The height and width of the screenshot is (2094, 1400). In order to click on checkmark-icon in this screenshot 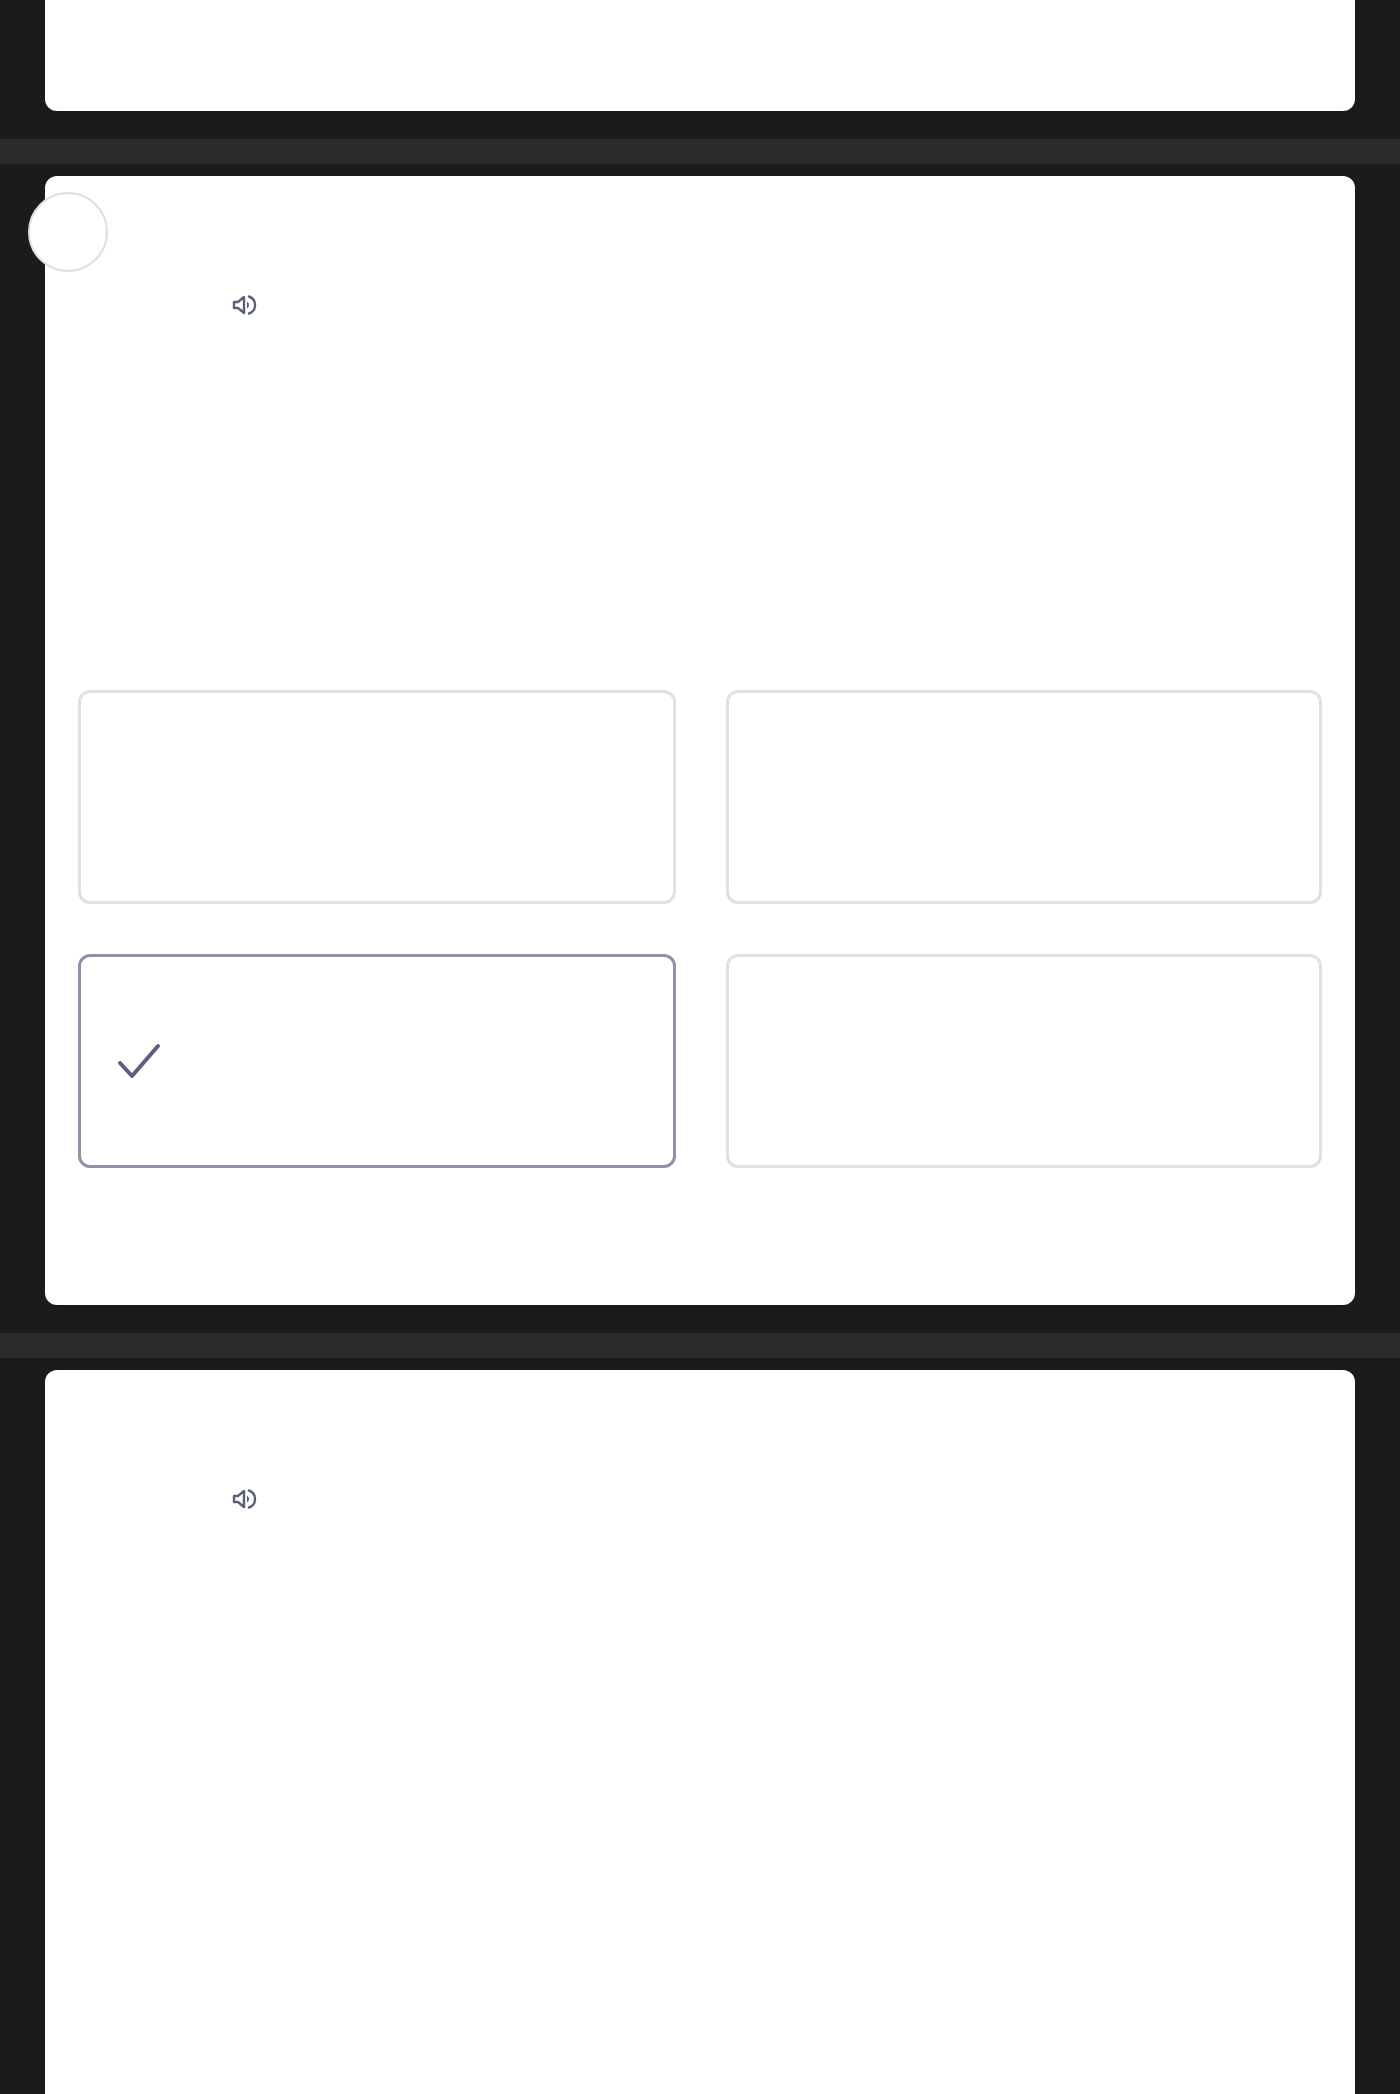, I will do `click(139, 1061)`.